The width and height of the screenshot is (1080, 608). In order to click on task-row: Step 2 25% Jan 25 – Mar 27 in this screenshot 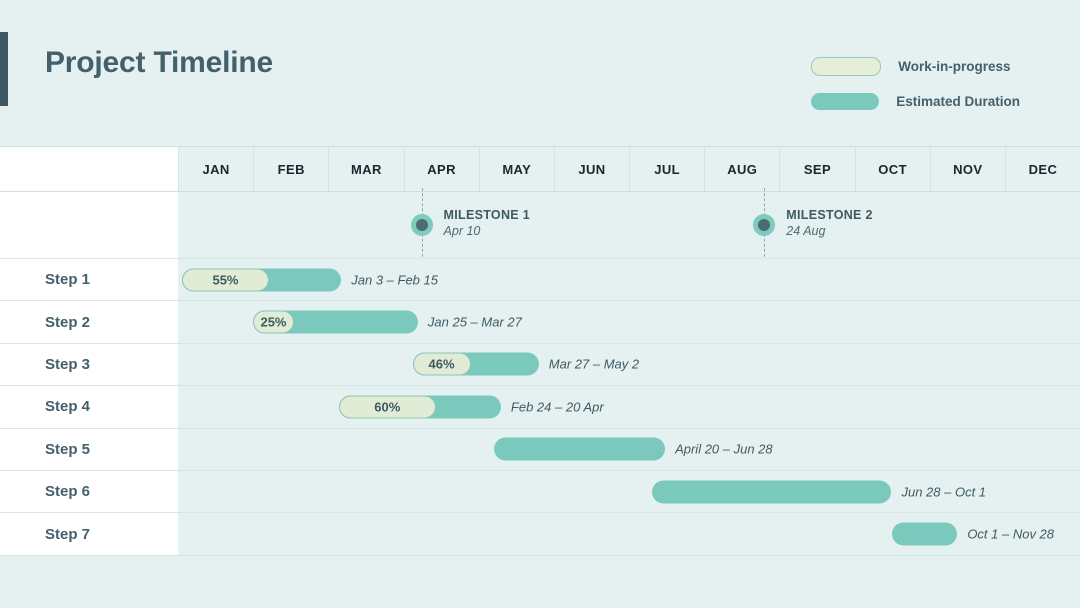, I will do `click(540, 321)`.